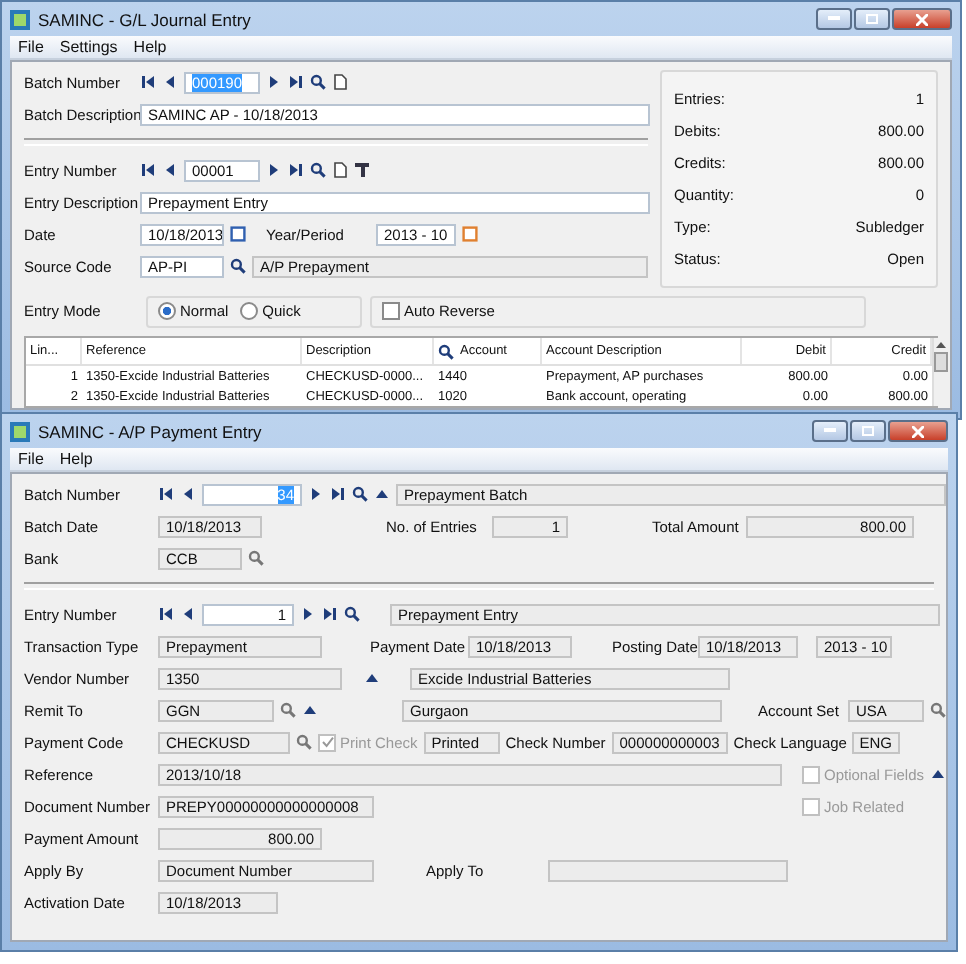  What do you see at coordinates (941, 345) in the screenshot?
I see `scroll-up-icon` at bounding box center [941, 345].